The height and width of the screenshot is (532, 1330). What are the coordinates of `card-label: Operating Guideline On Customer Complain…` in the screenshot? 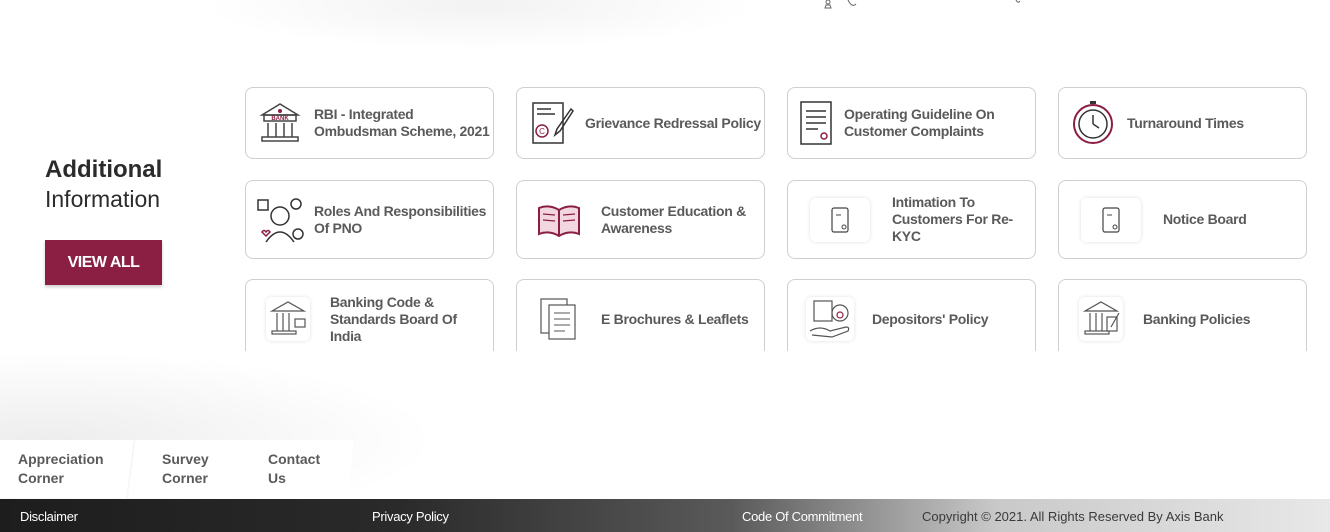 It's located at (919, 122).